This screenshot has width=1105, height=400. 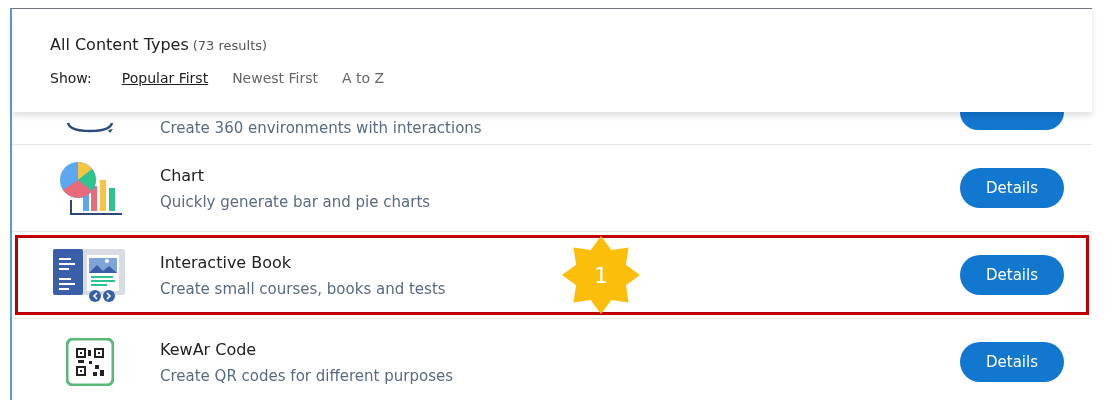 I want to click on list-title: All Content Types, so click(x=119, y=44).